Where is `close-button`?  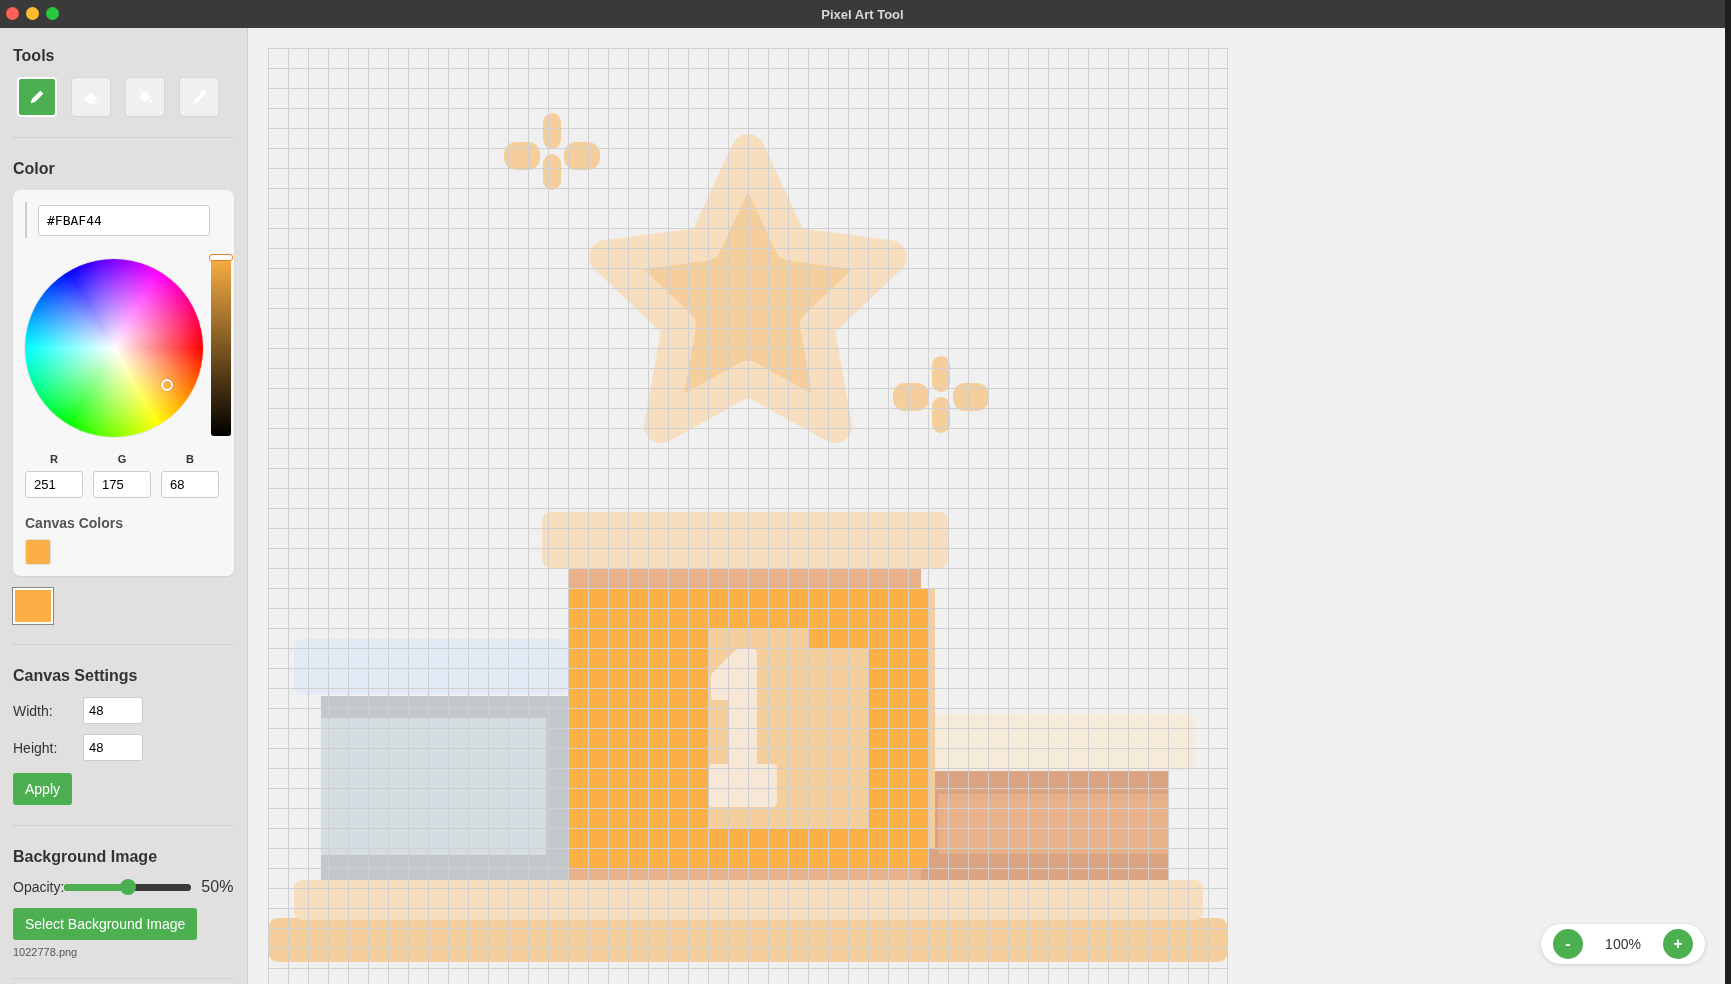 close-button is located at coordinates (12, 13).